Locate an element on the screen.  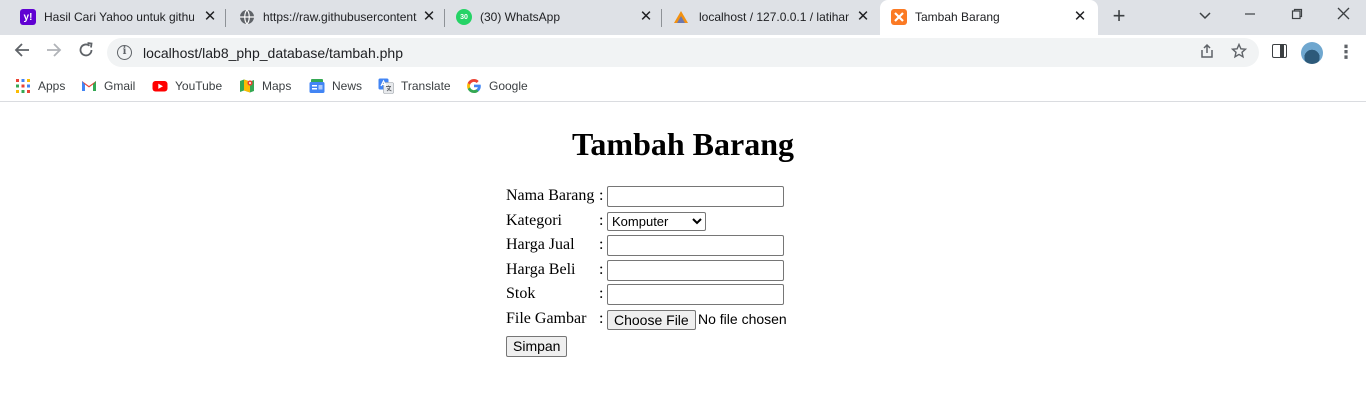
form-row-kategori: Kategori : Komputer is located at coordinates (656, 223).